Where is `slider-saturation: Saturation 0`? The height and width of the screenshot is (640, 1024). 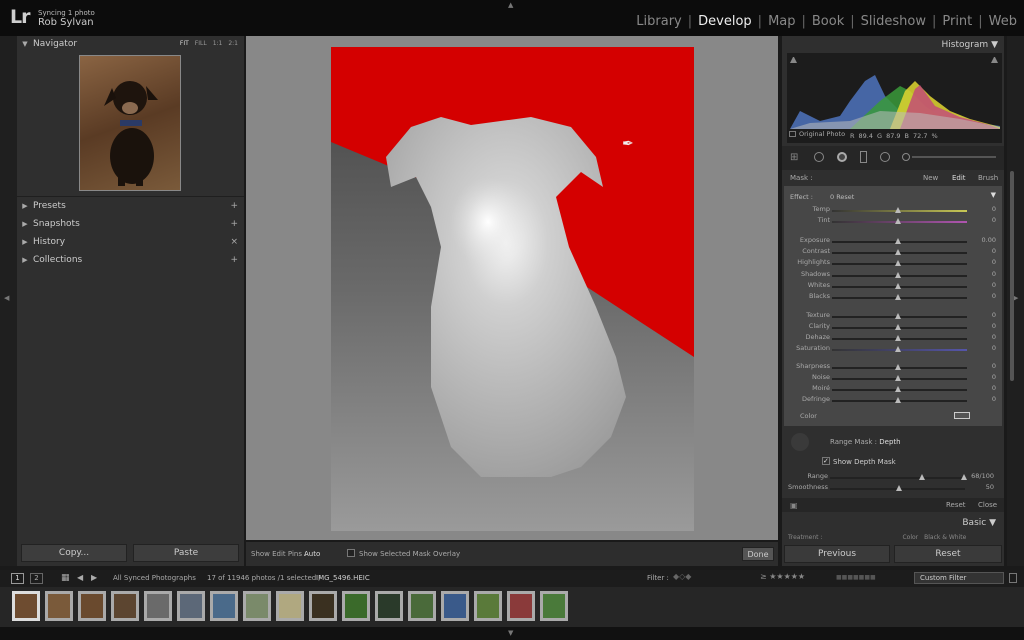
slider-saturation: Saturation 0 is located at coordinates (895, 349).